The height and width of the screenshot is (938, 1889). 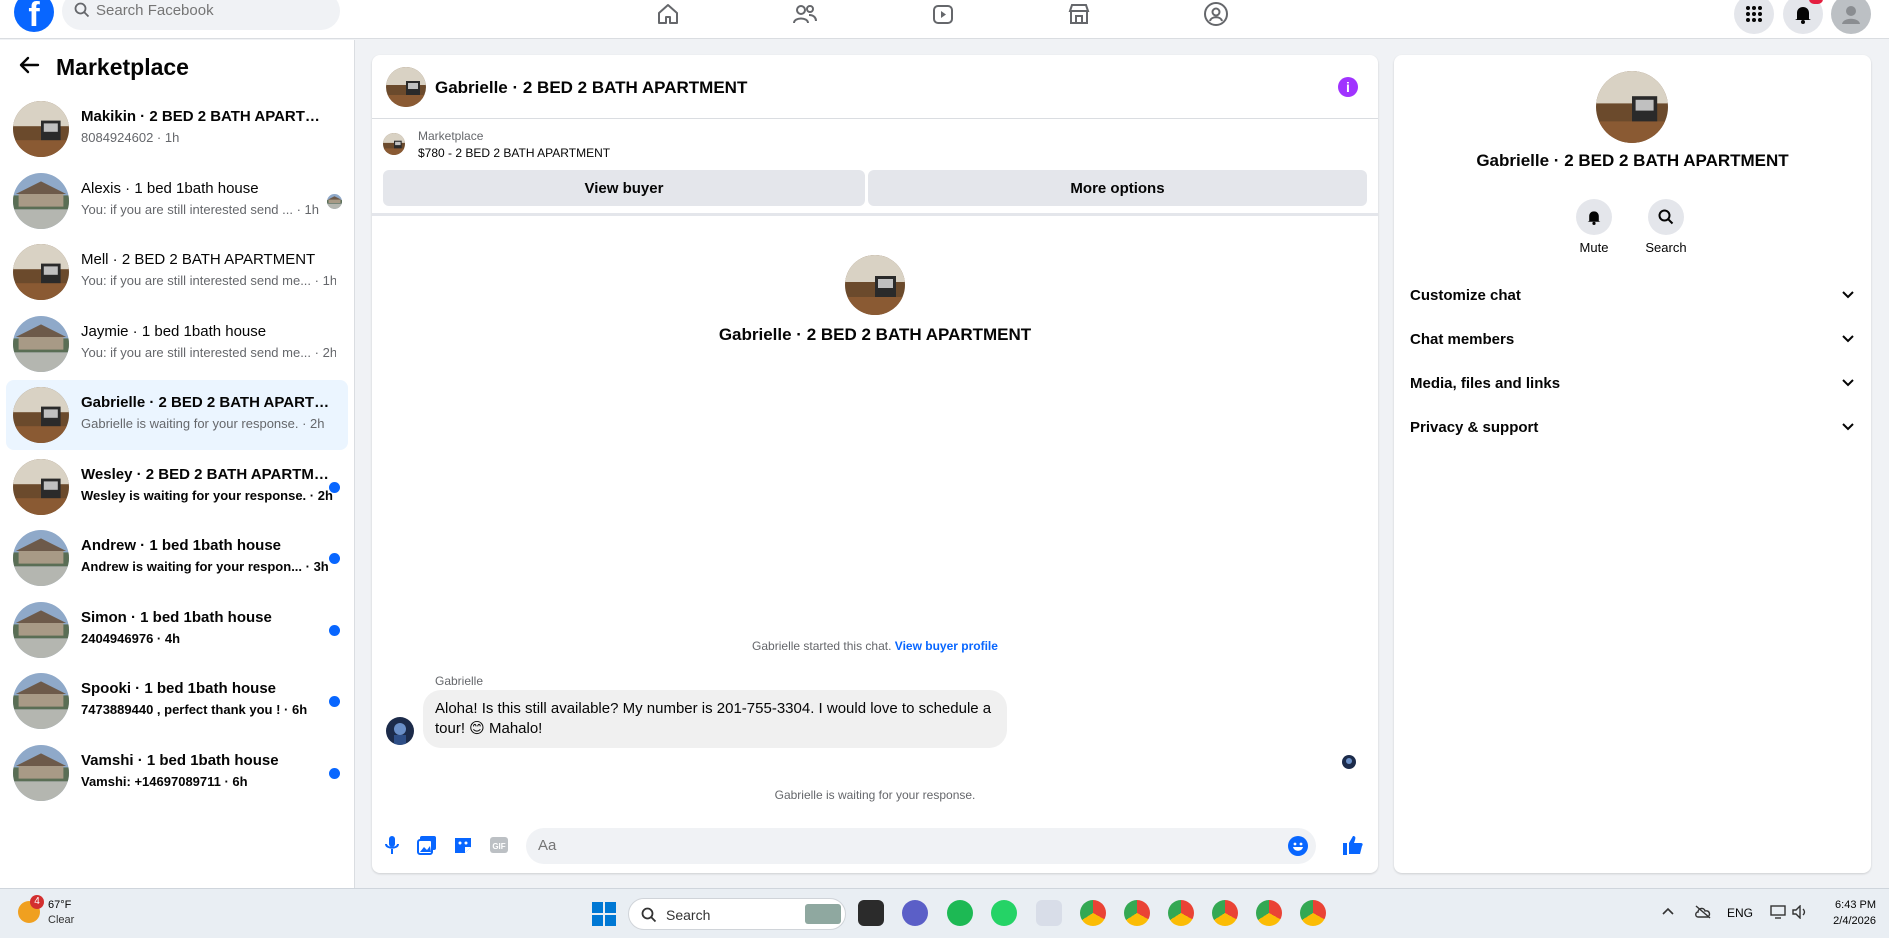 I want to click on top-navigation-bar: f, so click(x=944, y=19).